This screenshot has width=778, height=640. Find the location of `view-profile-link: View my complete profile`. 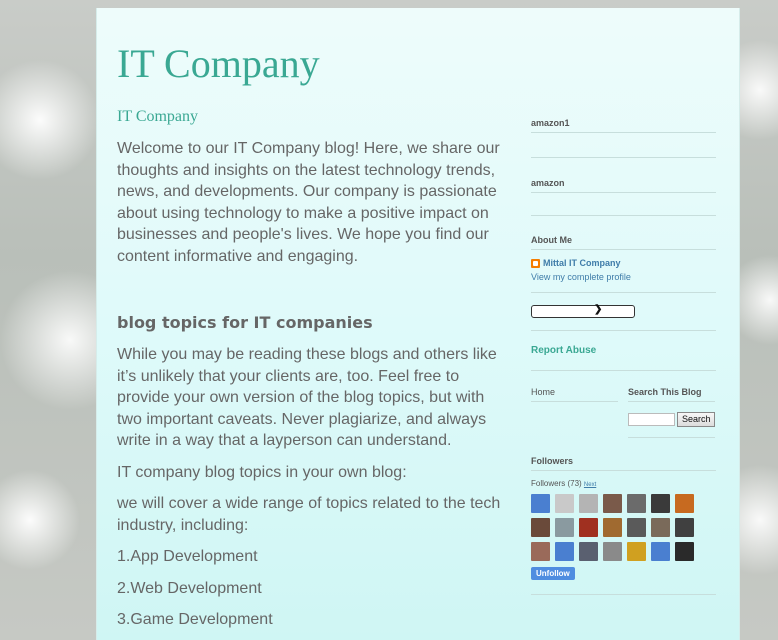

view-profile-link: View my complete profile is located at coordinates (623, 277).